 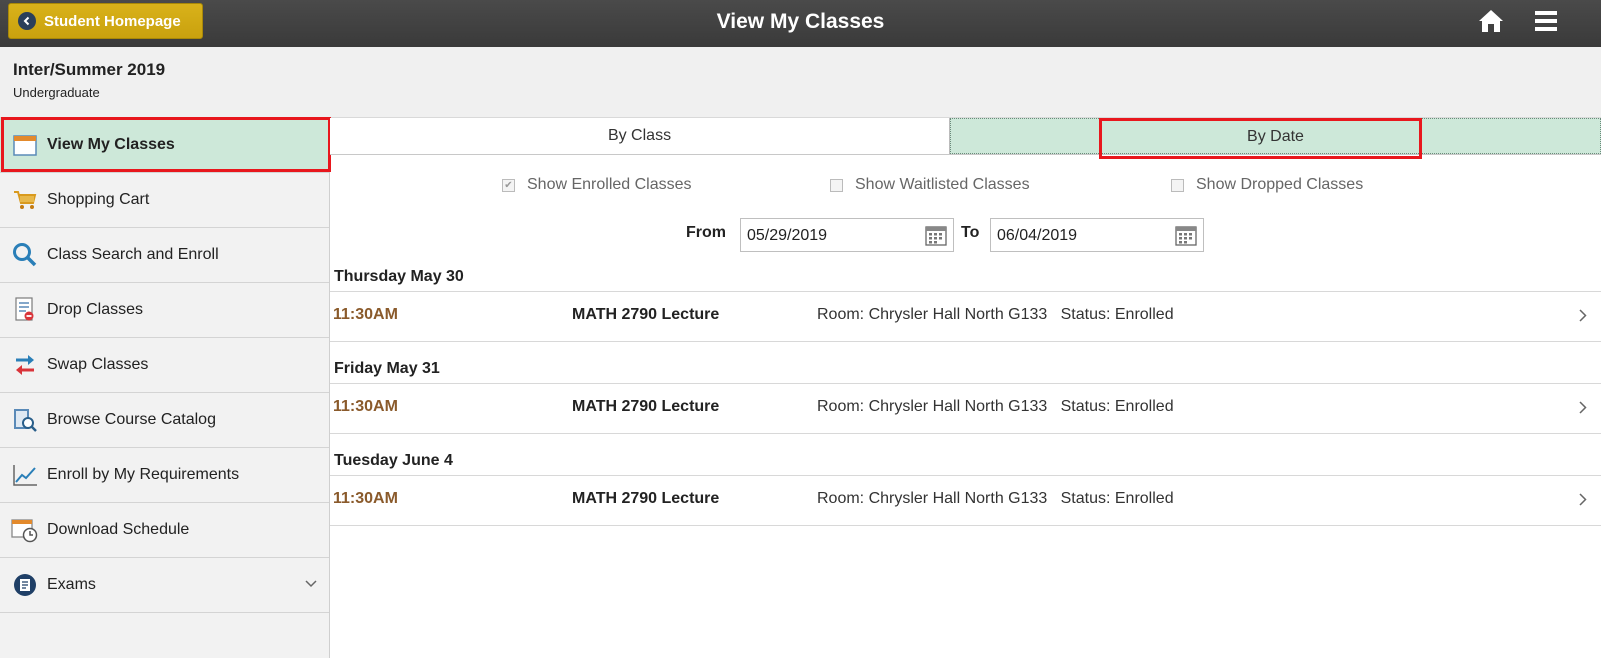 What do you see at coordinates (164, 365) in the screenshot?
I see `sidebar-item-swap-classes: Swap Classes` at bounding box center [164, 365].